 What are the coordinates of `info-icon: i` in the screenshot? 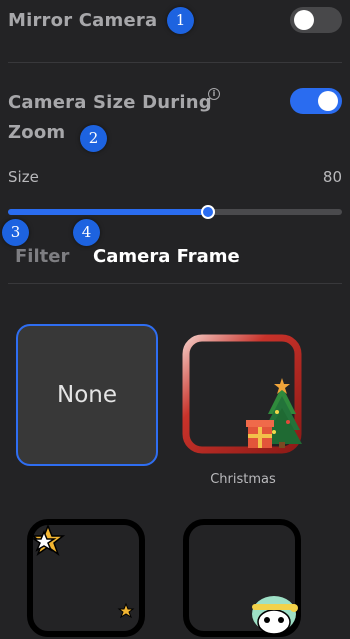 It's located at (214, 94).